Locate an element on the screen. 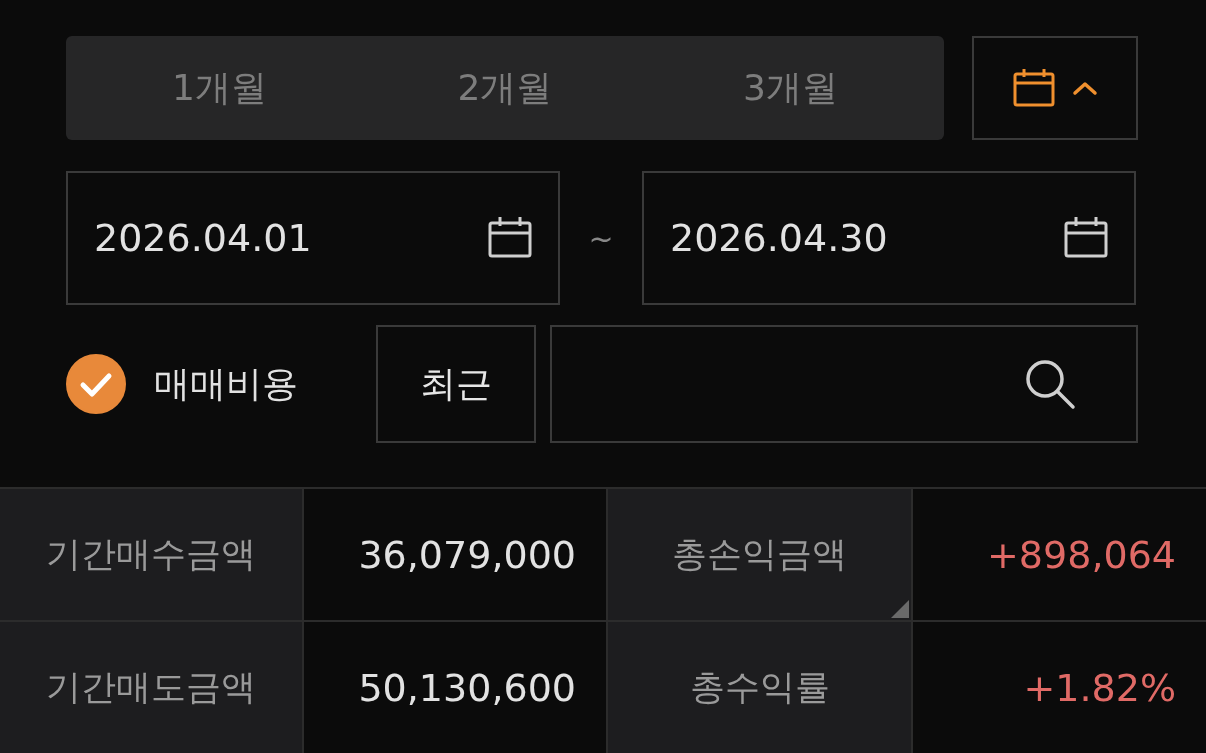 Image resolution: width=1206 pixels, height=753 pixels. chevron-icon is located at coordinates (1085, 88).